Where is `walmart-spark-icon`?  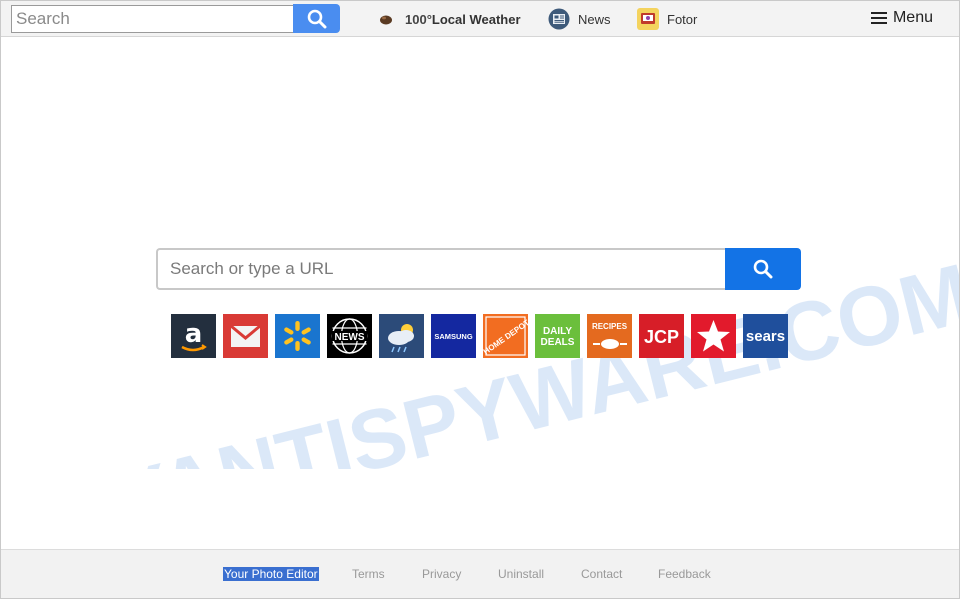
walmart-spark-icon is located at coordinates (297, 336).